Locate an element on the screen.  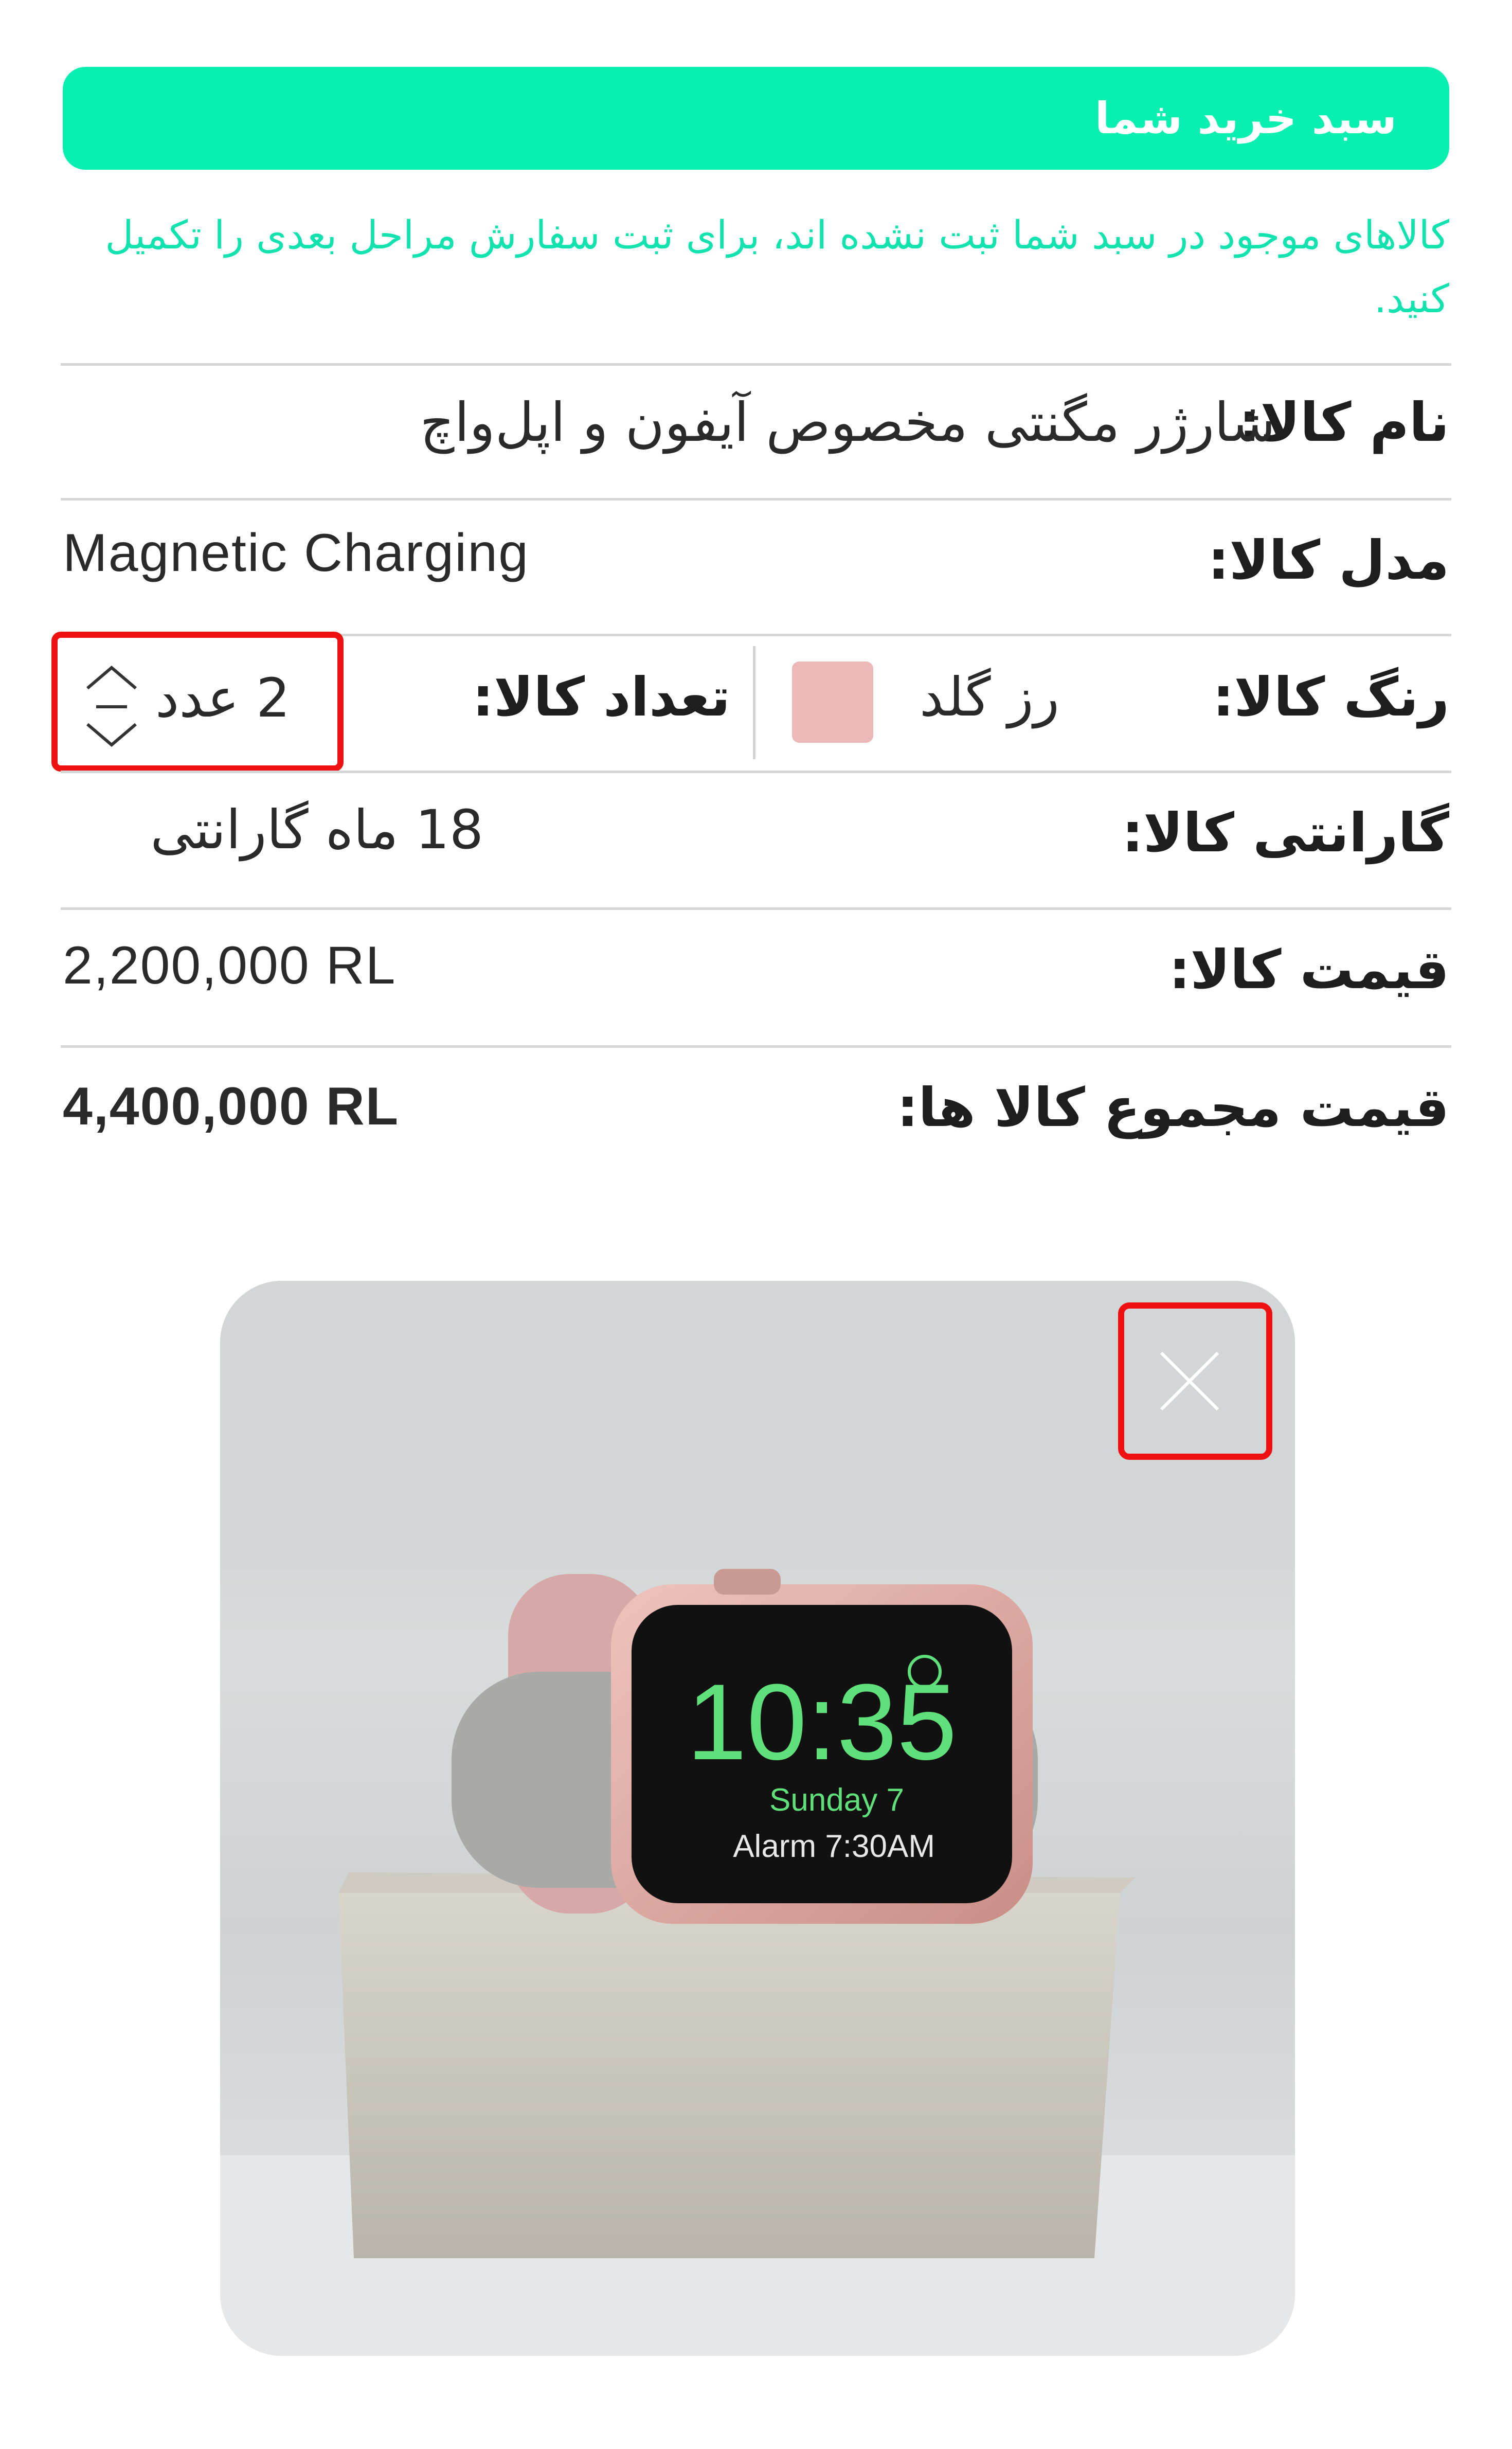
cart-header-bar: سبد خرید شما is located at coordinates (756, 118).